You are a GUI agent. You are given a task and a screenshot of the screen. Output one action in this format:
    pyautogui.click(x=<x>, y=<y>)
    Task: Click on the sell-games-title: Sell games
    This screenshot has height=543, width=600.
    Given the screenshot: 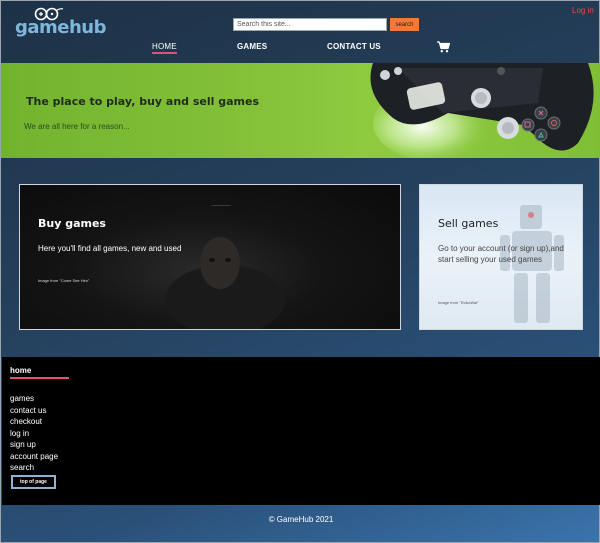 What is the action you would take?
    pyautogui.click(x=468, y=223)
    